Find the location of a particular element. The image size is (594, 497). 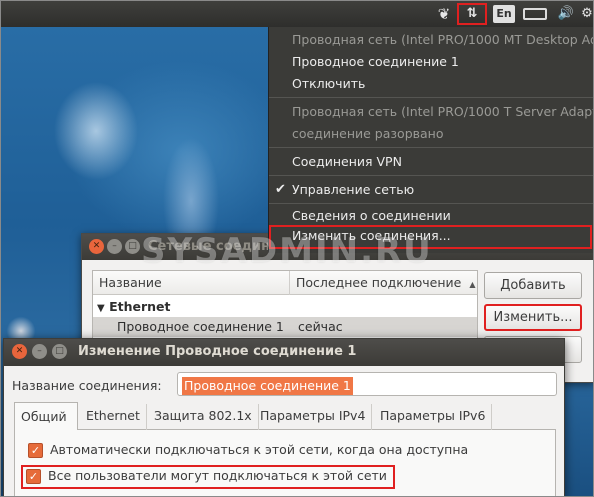

table-row: Проводное соединение 1 сейчас is located at coordinates (285, 327).